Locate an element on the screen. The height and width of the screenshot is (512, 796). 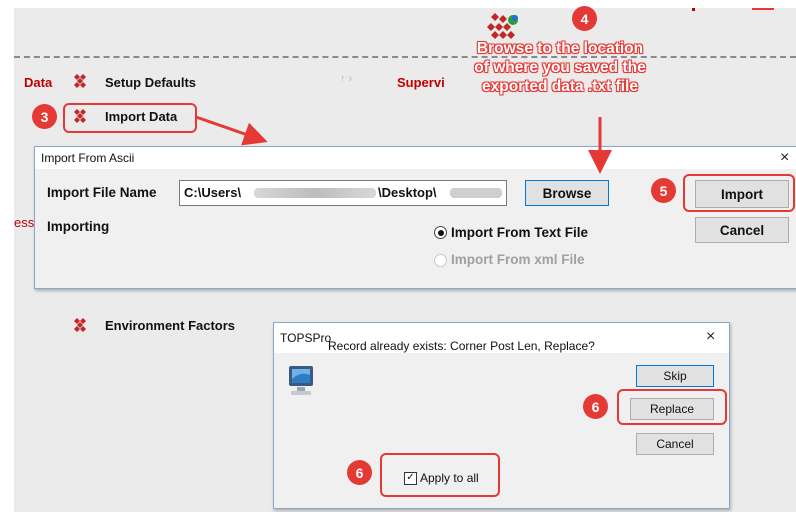
annotation-arrows is located at coordinates (403, 144).